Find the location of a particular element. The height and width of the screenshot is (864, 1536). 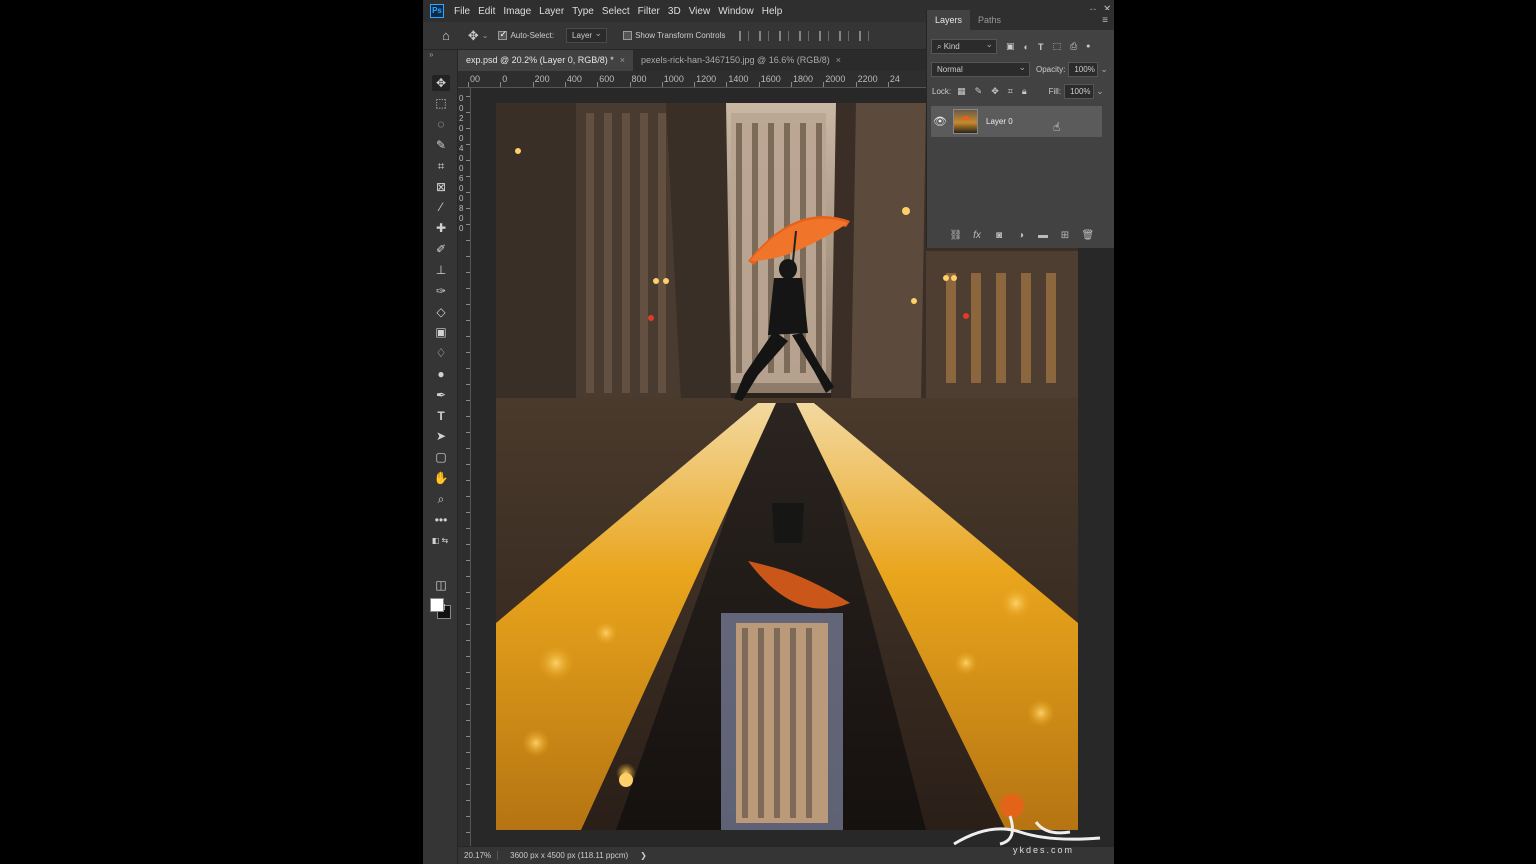

healing-tool-icon: ✚ is located at coordinates (441, 228).